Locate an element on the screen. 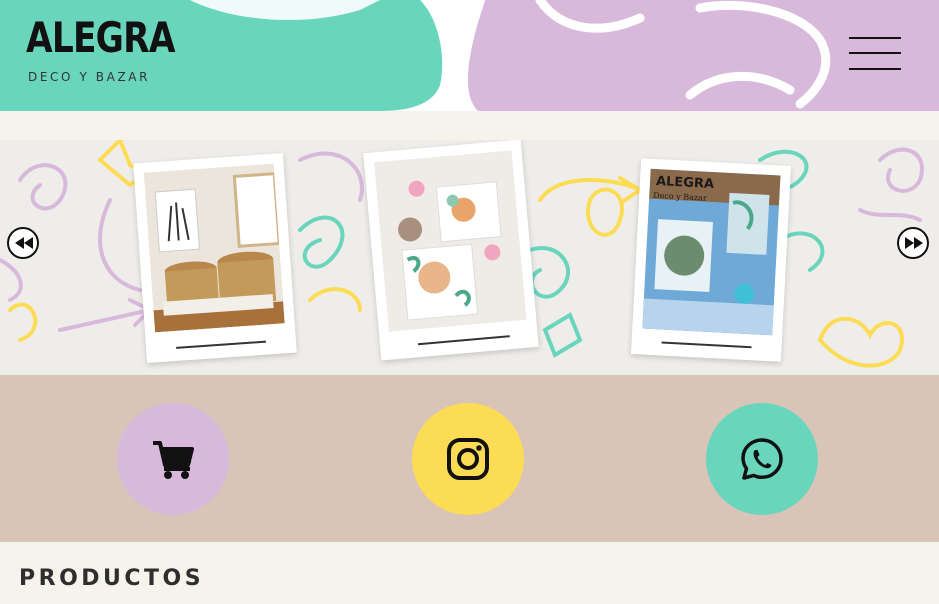  carousel-slide-baskets is located at coordinates (215, 258).